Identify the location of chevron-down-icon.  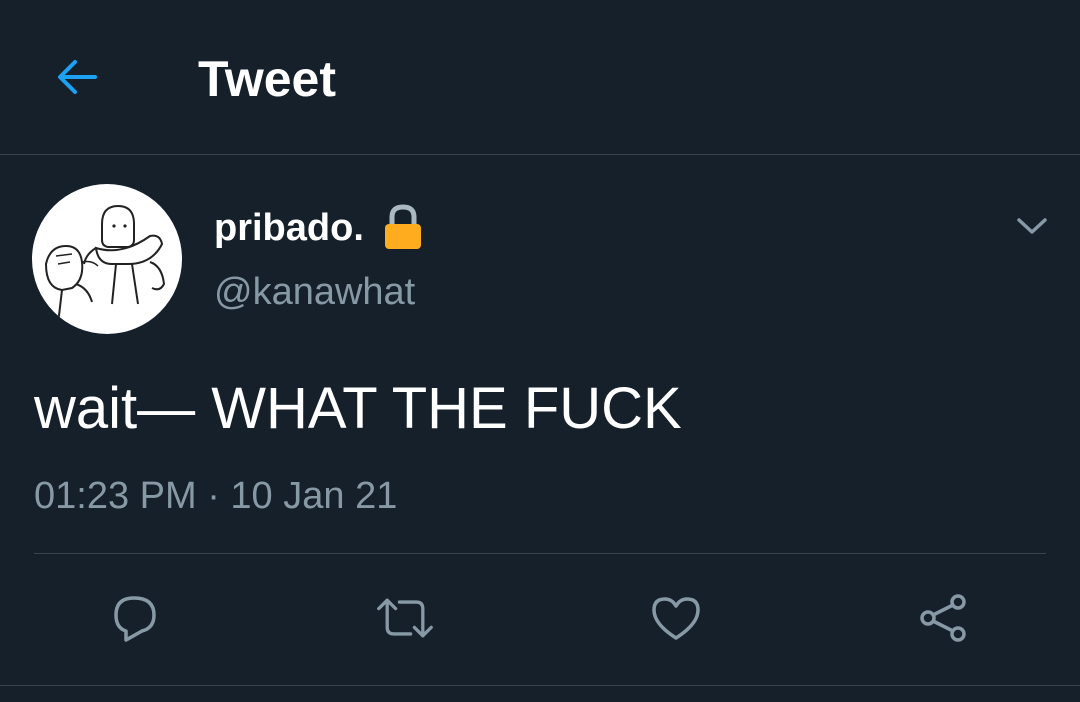
(1032, 226).